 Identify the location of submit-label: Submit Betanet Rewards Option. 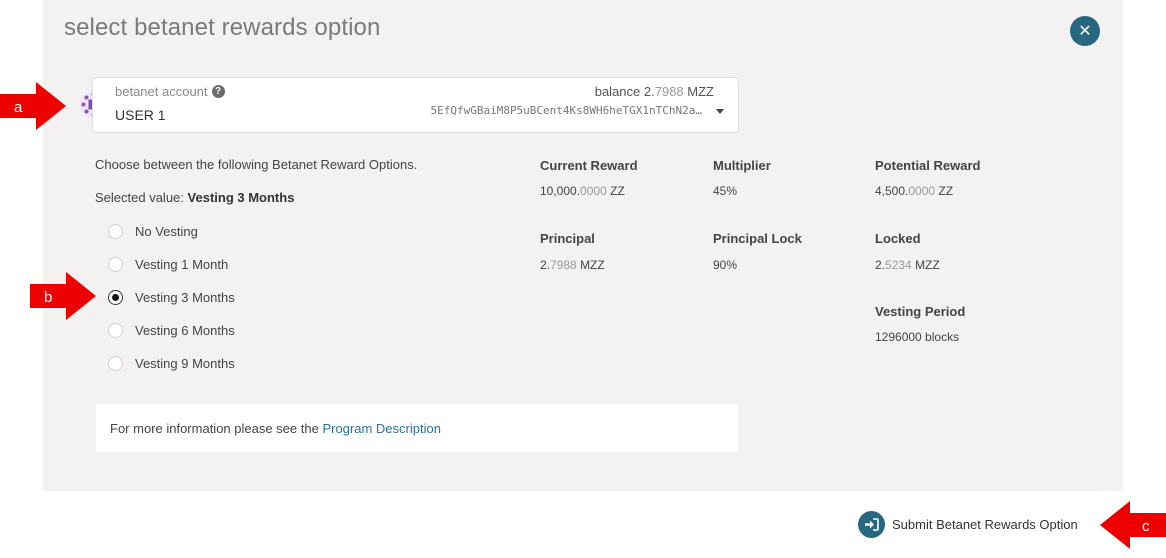
(985, 524).